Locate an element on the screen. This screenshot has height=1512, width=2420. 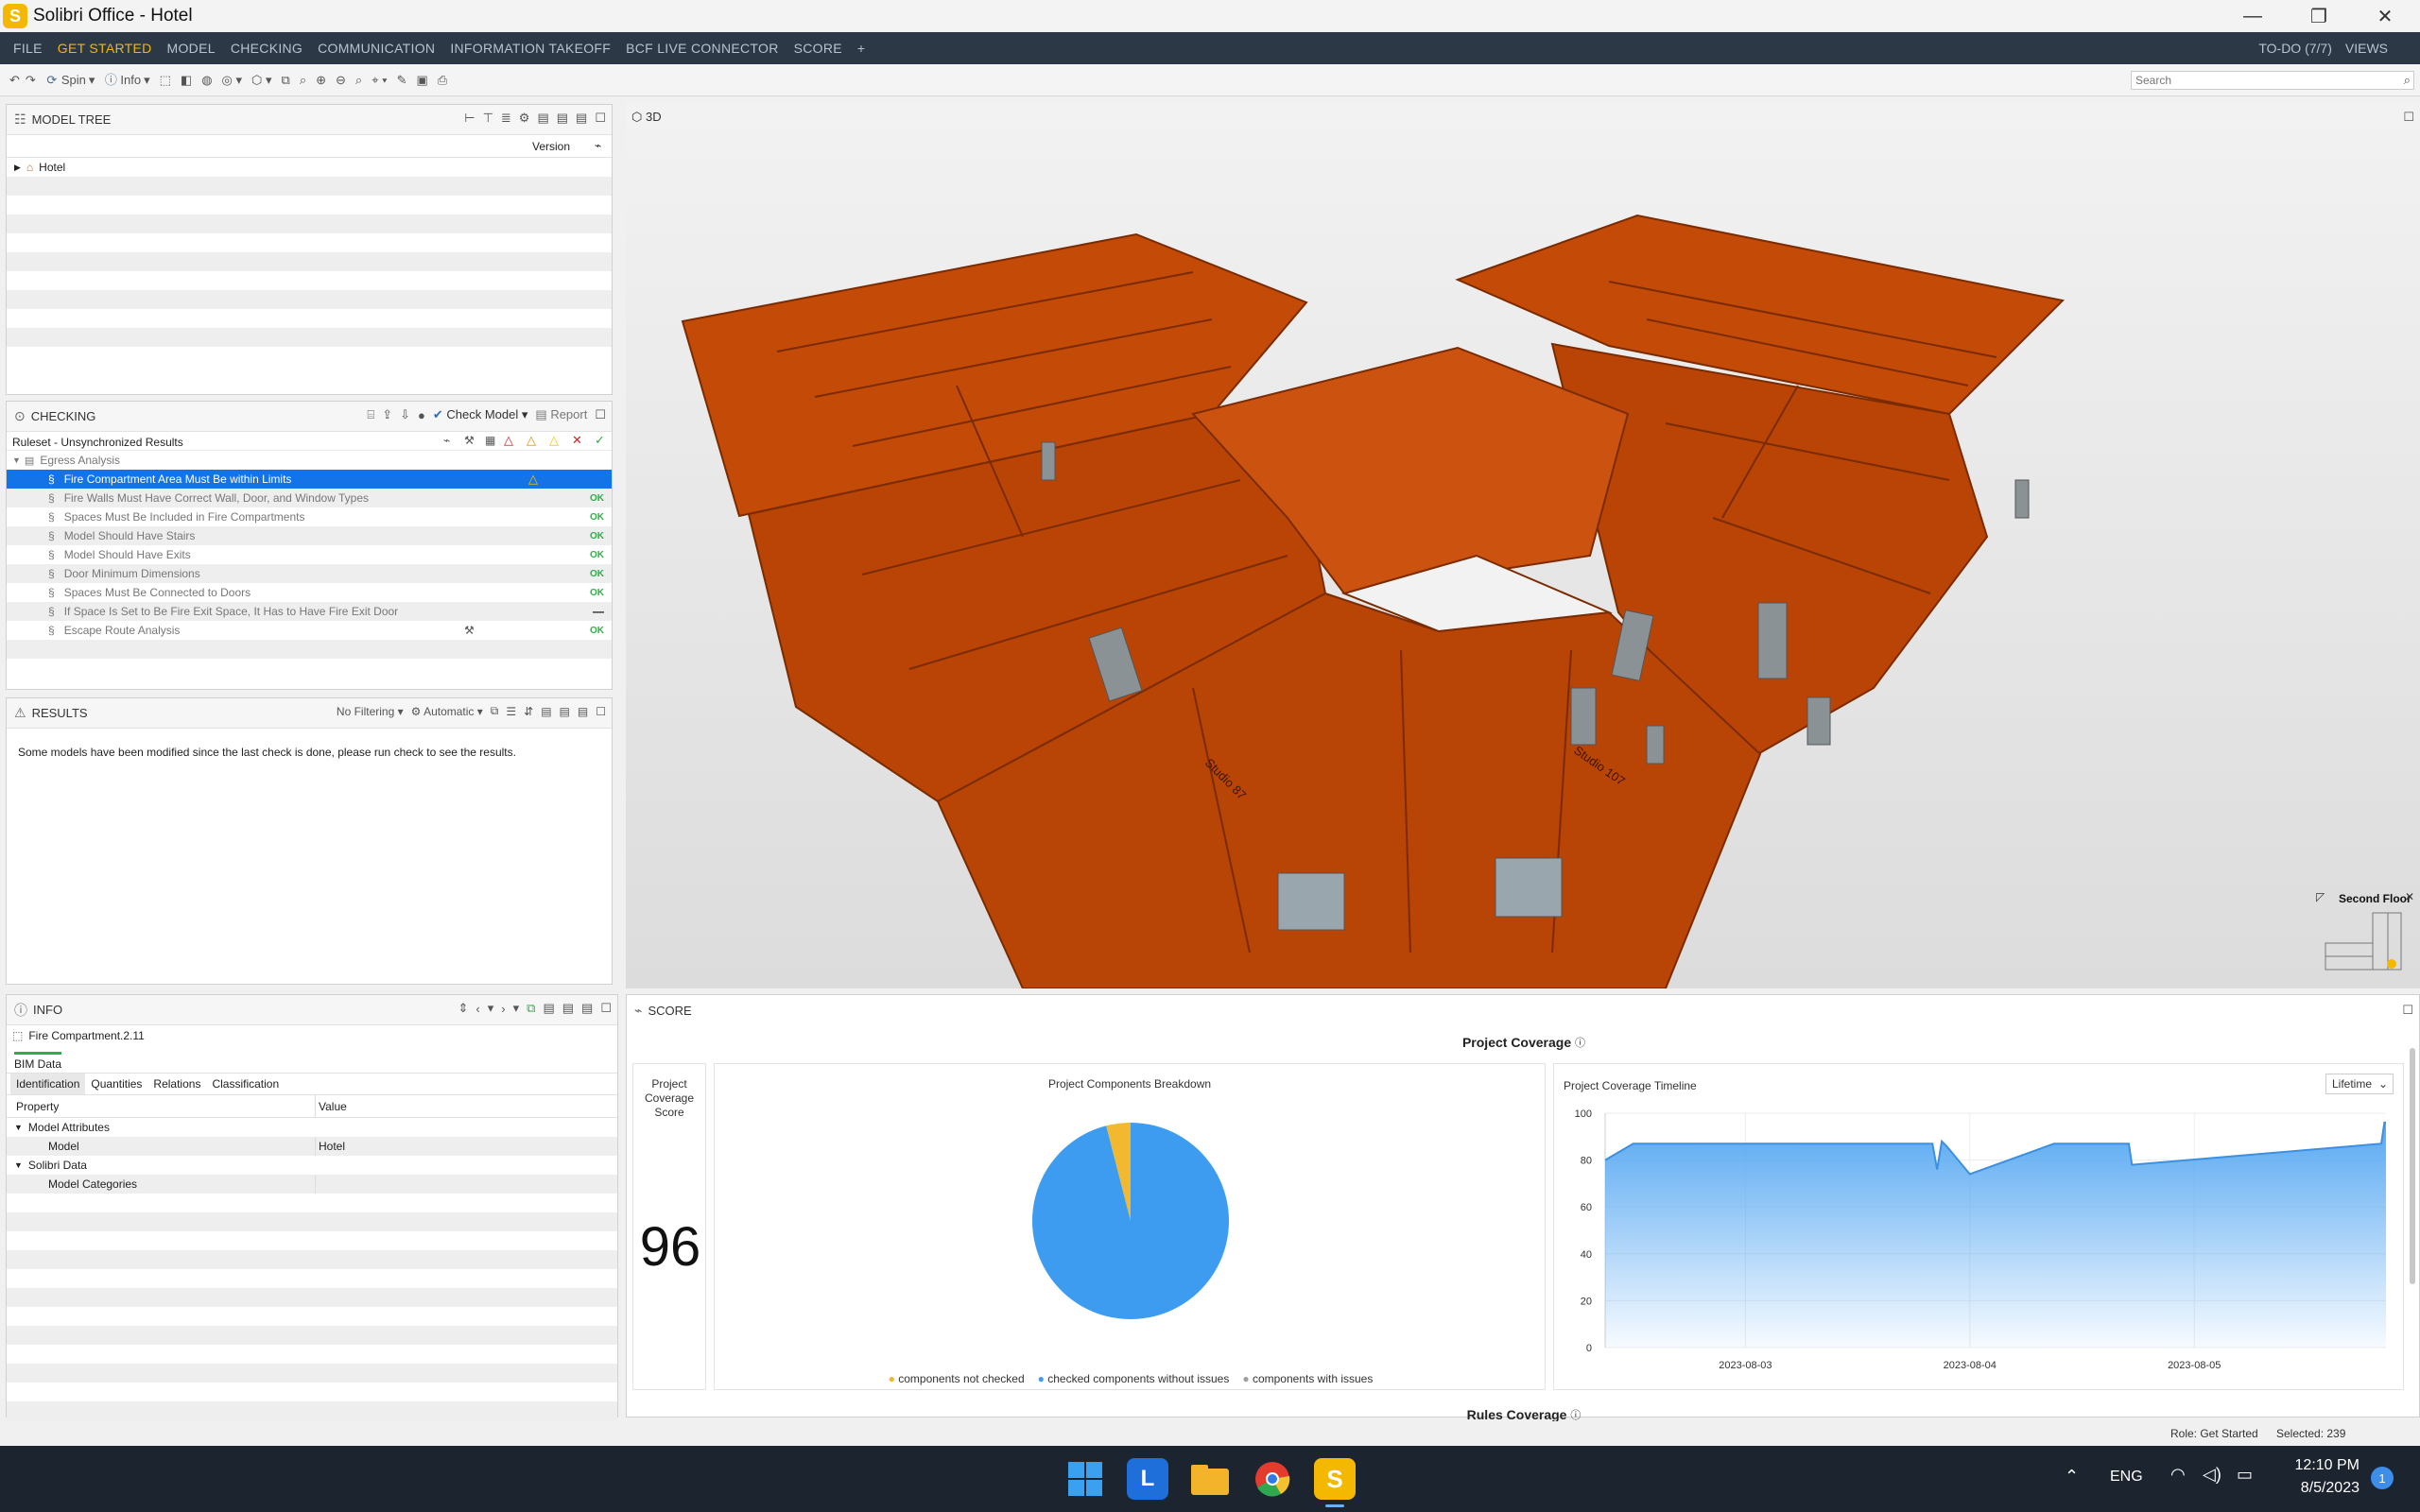
upload-icon: ⇪ is located at coordinates (387, 414).